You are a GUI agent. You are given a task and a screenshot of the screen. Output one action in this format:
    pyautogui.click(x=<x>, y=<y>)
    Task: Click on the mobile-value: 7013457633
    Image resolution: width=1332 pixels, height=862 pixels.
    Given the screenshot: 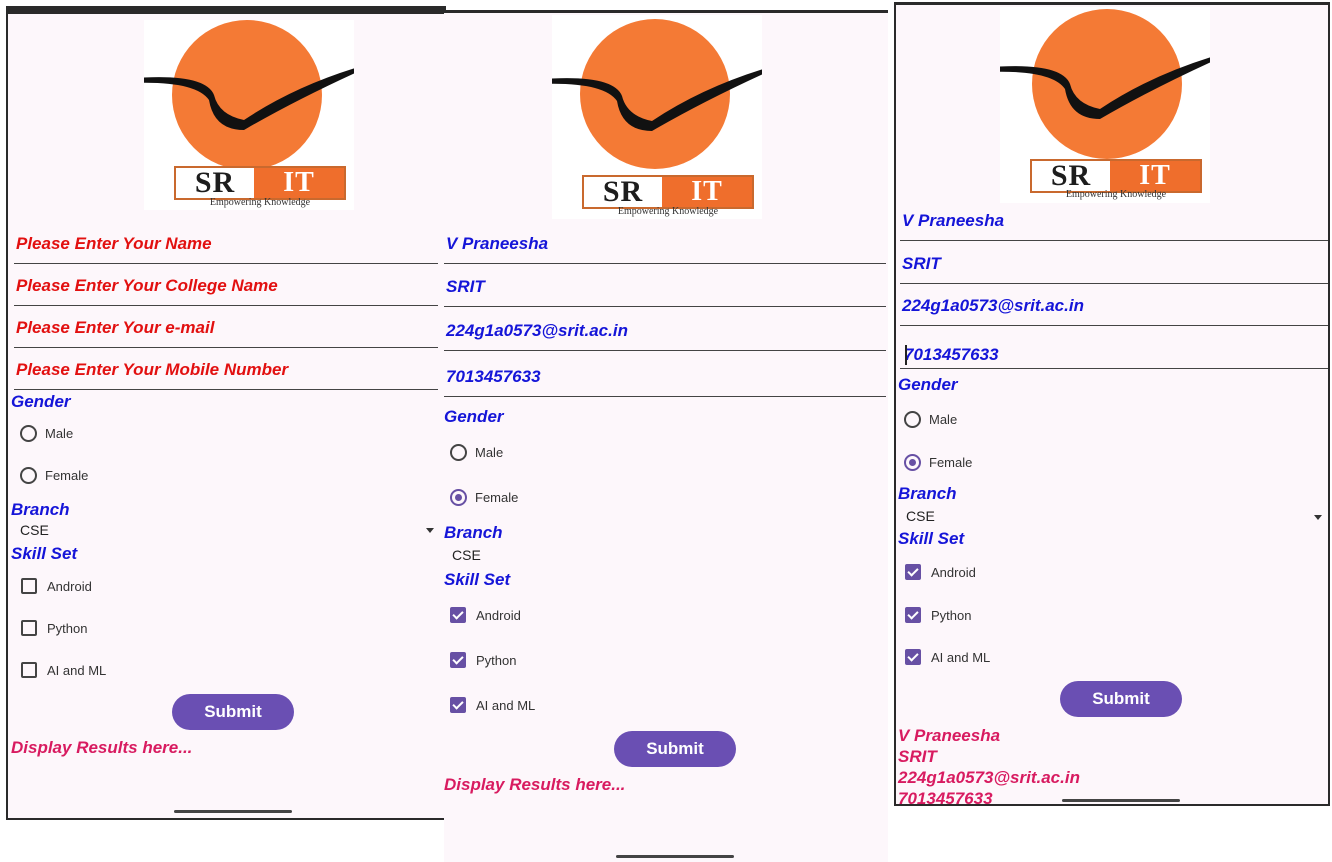 What is the action you would take?
    pyautogui.click(x=493, y=376)
    